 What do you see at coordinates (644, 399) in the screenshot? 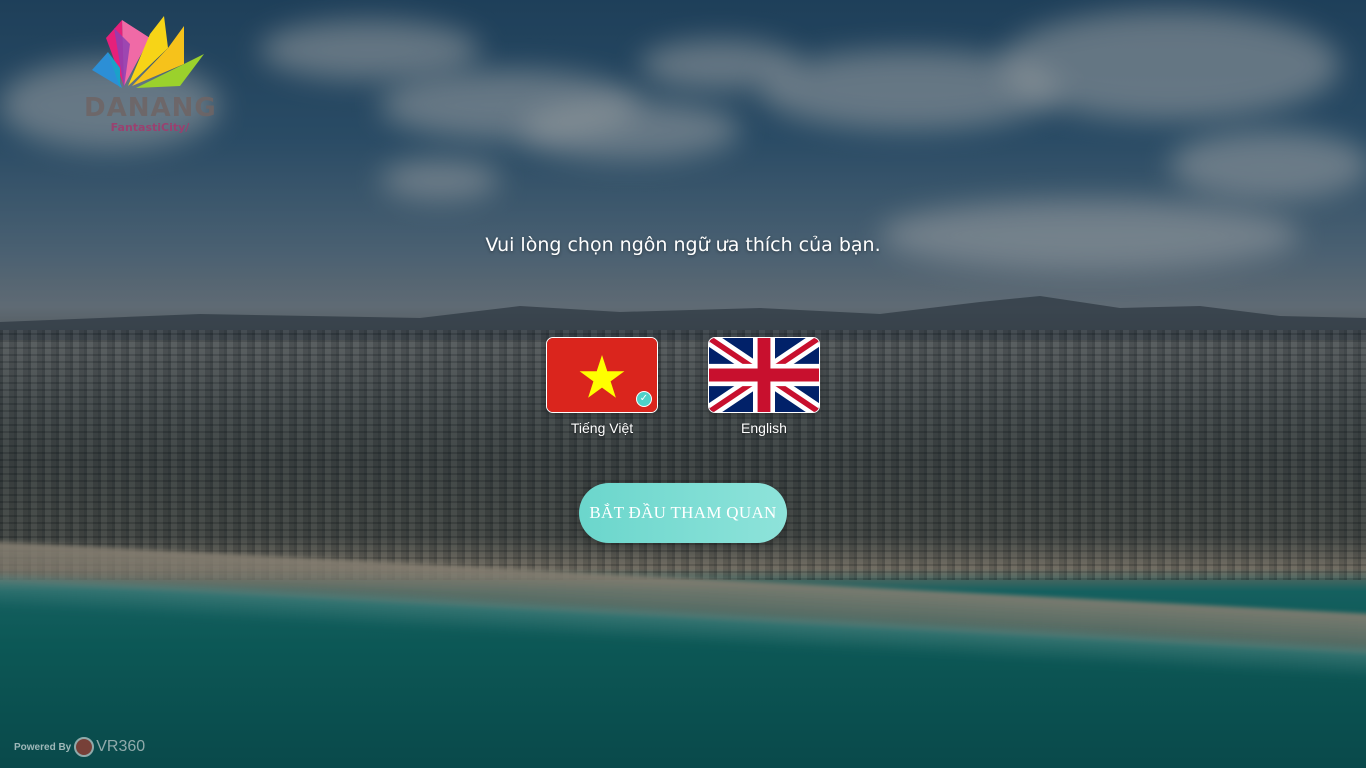
I see `selected-check-icon: ✓` at bounding box center [644, 399].